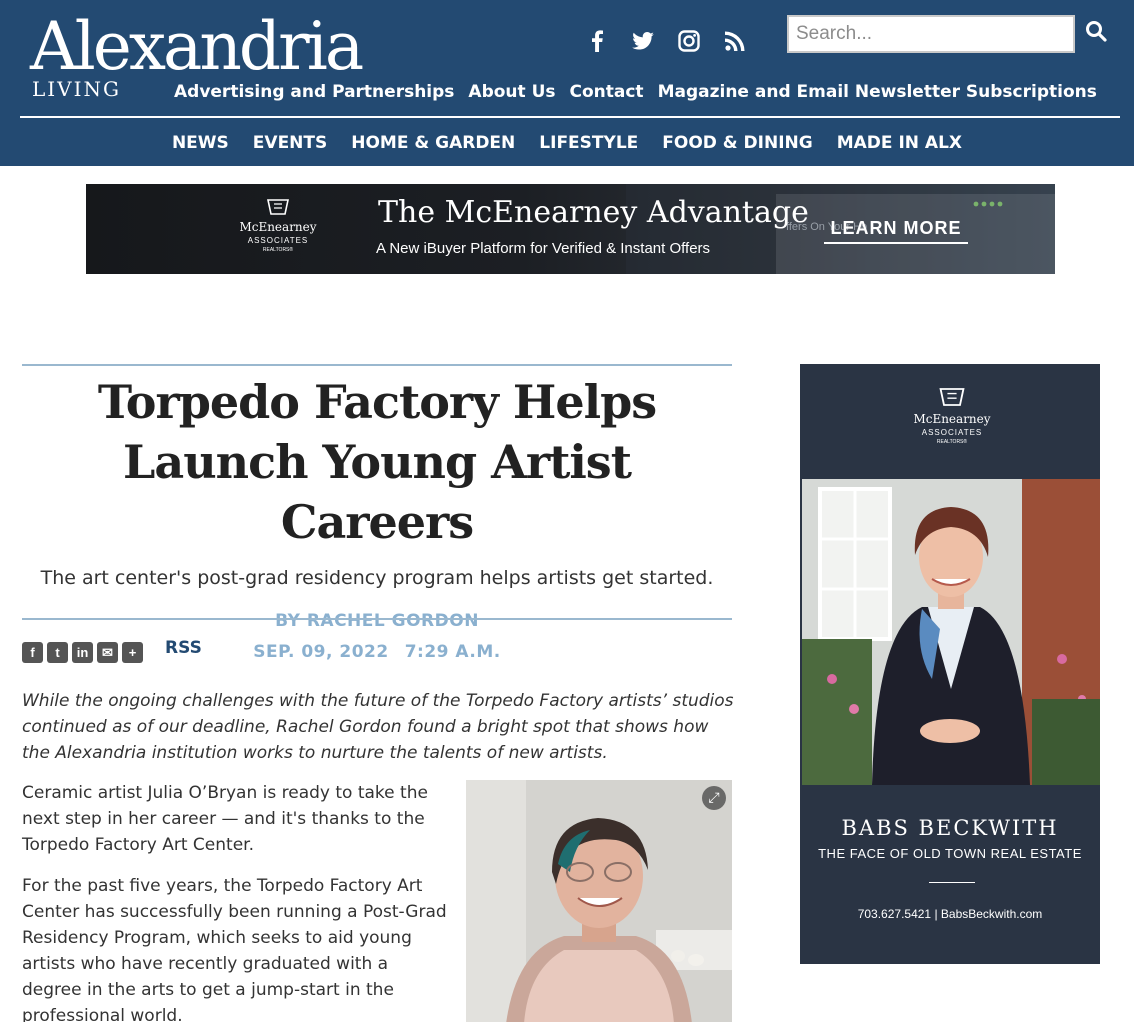 The width and height of the screenshot is (1134, 1022). I want to click on nav-news: NEWS, so click(200, 143).